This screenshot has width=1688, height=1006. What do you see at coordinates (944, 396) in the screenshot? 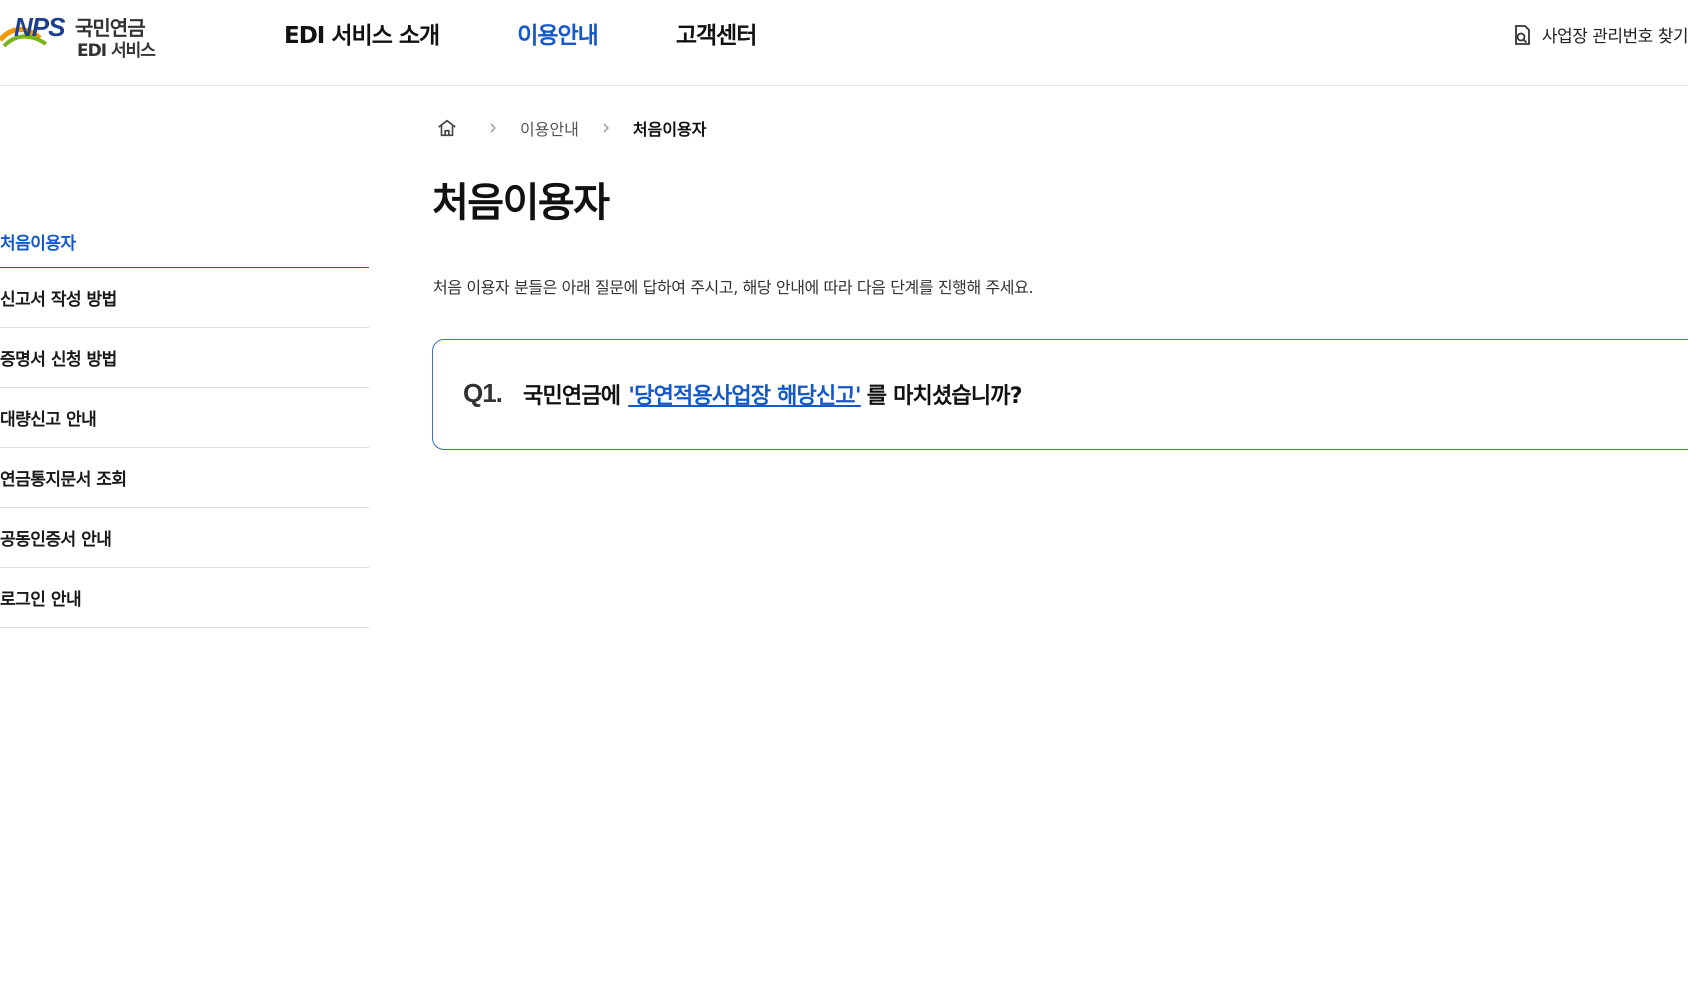
I see `question-suffix: 를 마치셨습니까?` at bounding box center [944, 396].